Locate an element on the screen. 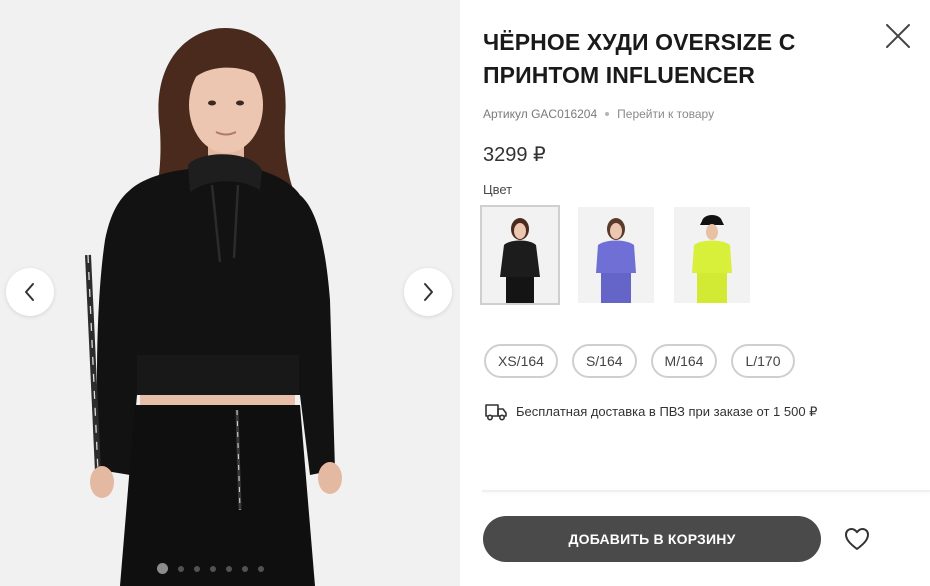 The width and height of the screenshot is (930, 586). size-option-m: M/164 is located at coordinates (684, 361).